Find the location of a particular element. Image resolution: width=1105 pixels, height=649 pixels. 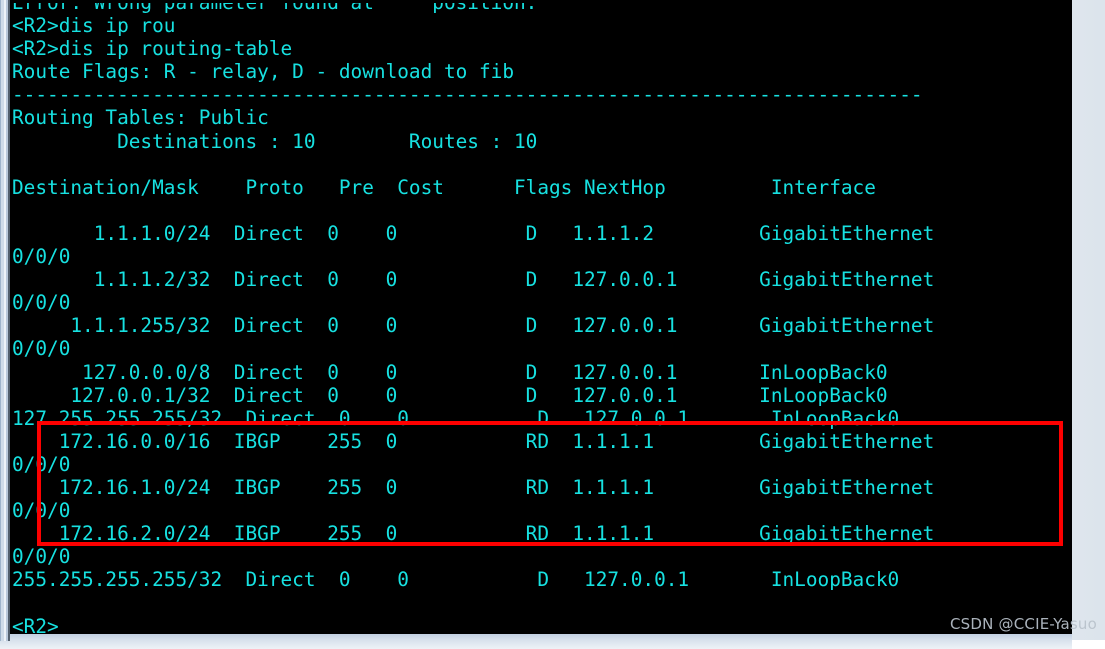

window-frame-corner-filler is located at coordinates (1088, 644).